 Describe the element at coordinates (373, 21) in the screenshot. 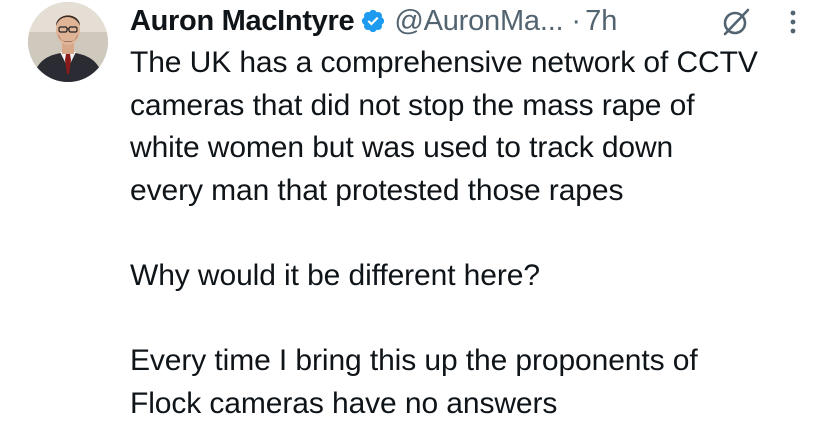

I see `verified-badge-icon` at that location.